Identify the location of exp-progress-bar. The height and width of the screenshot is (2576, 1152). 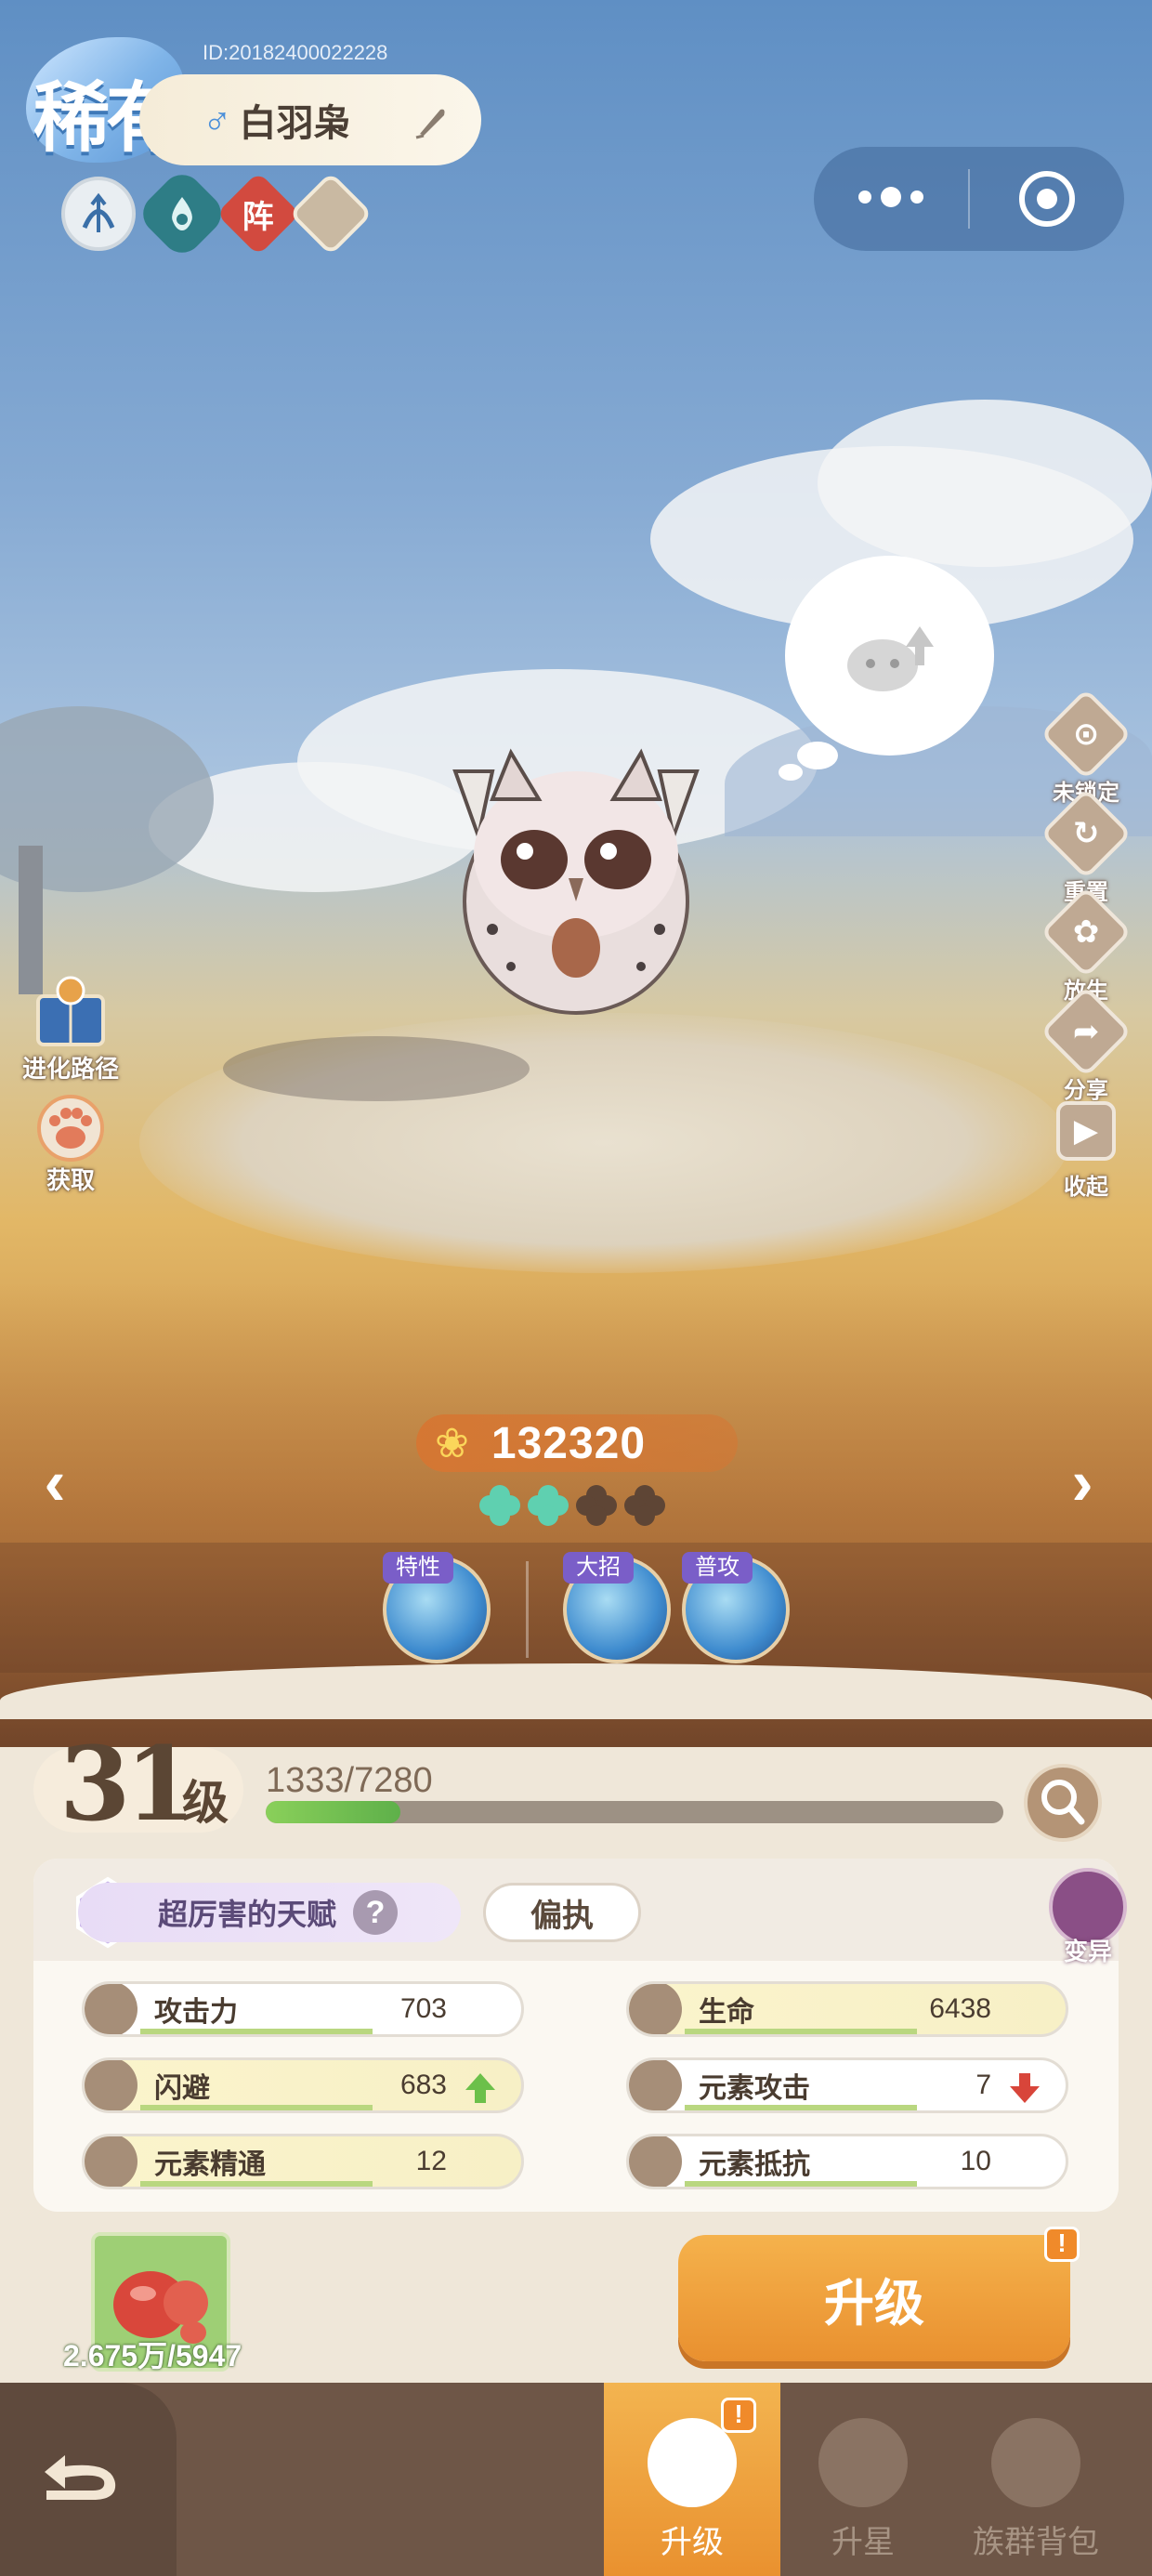
(634, 1812).